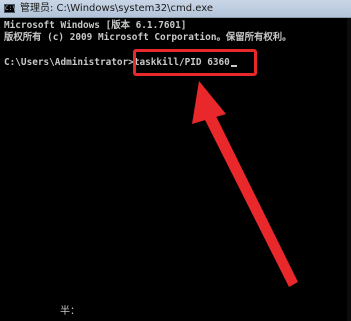  I want to click on scrollbar, so click(349, 169).